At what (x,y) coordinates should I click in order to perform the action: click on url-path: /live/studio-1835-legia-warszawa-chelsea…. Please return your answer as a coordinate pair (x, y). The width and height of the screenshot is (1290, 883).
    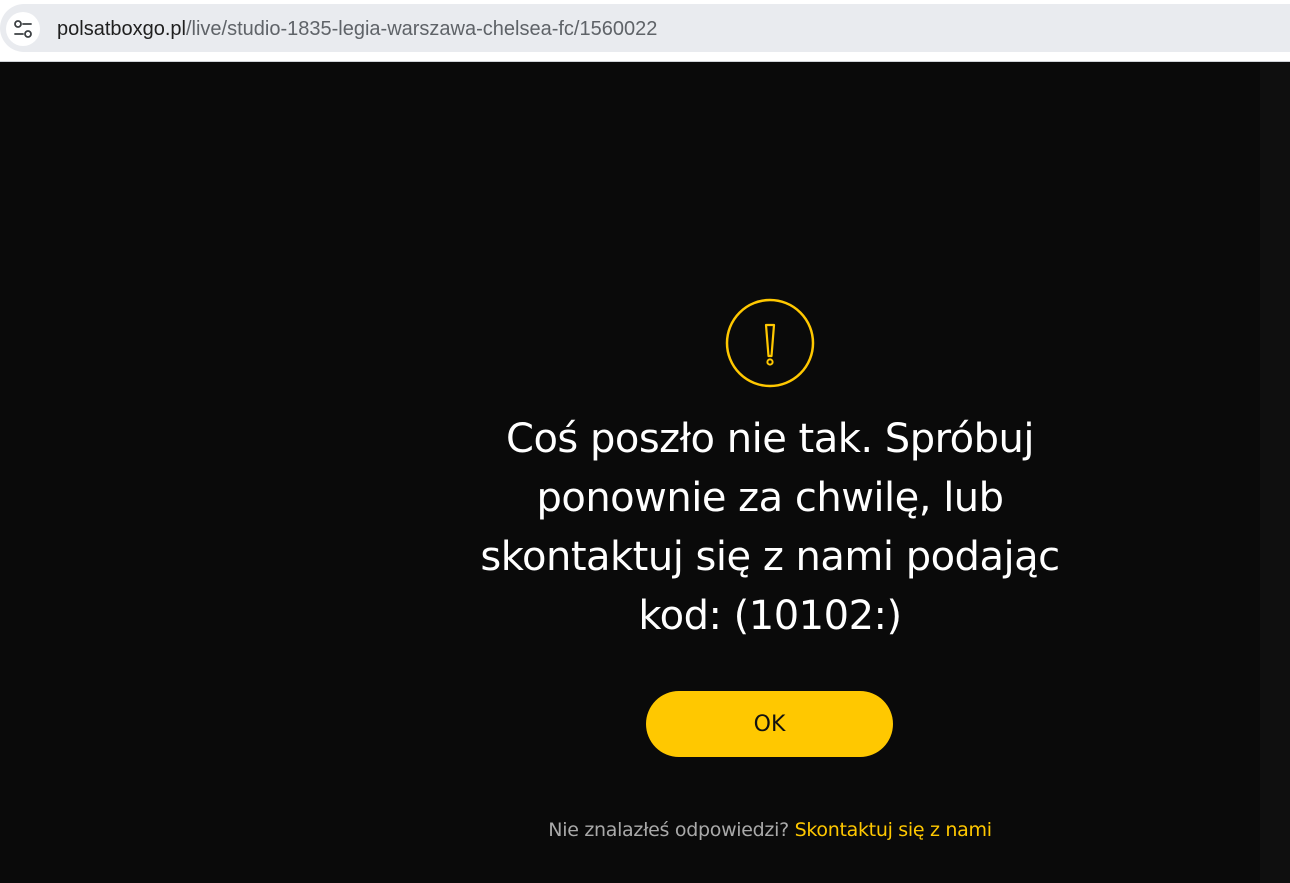
    Looking at the image, I should click on (421, 29).